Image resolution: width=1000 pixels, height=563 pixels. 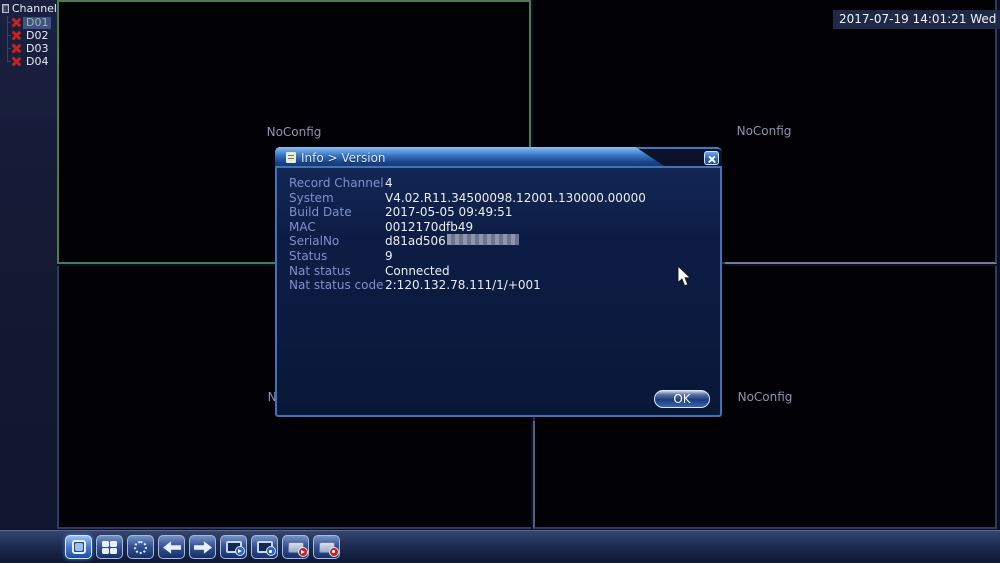 What do you see at coordinates (482, 240) in the screenshot?
I see `redacted-serial-block` at bounding box center [482, 240].